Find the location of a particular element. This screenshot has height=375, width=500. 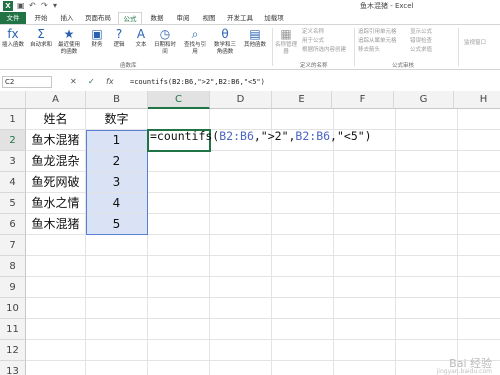

remove-arrows-button: 移去箭头 is located at coordinates (369, 50).